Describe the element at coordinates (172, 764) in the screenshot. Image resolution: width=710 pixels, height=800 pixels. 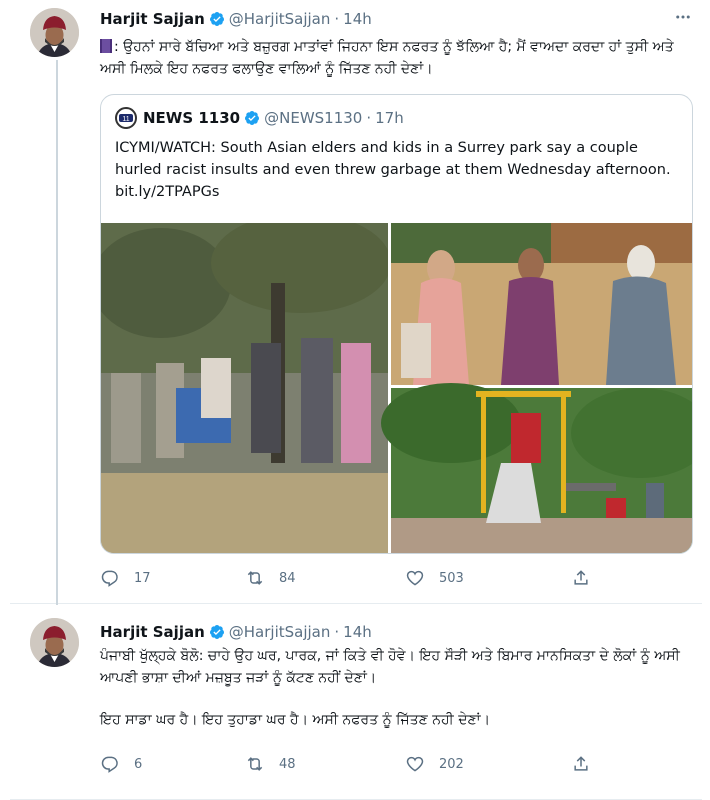
I see `reply-button: 6` at that location.